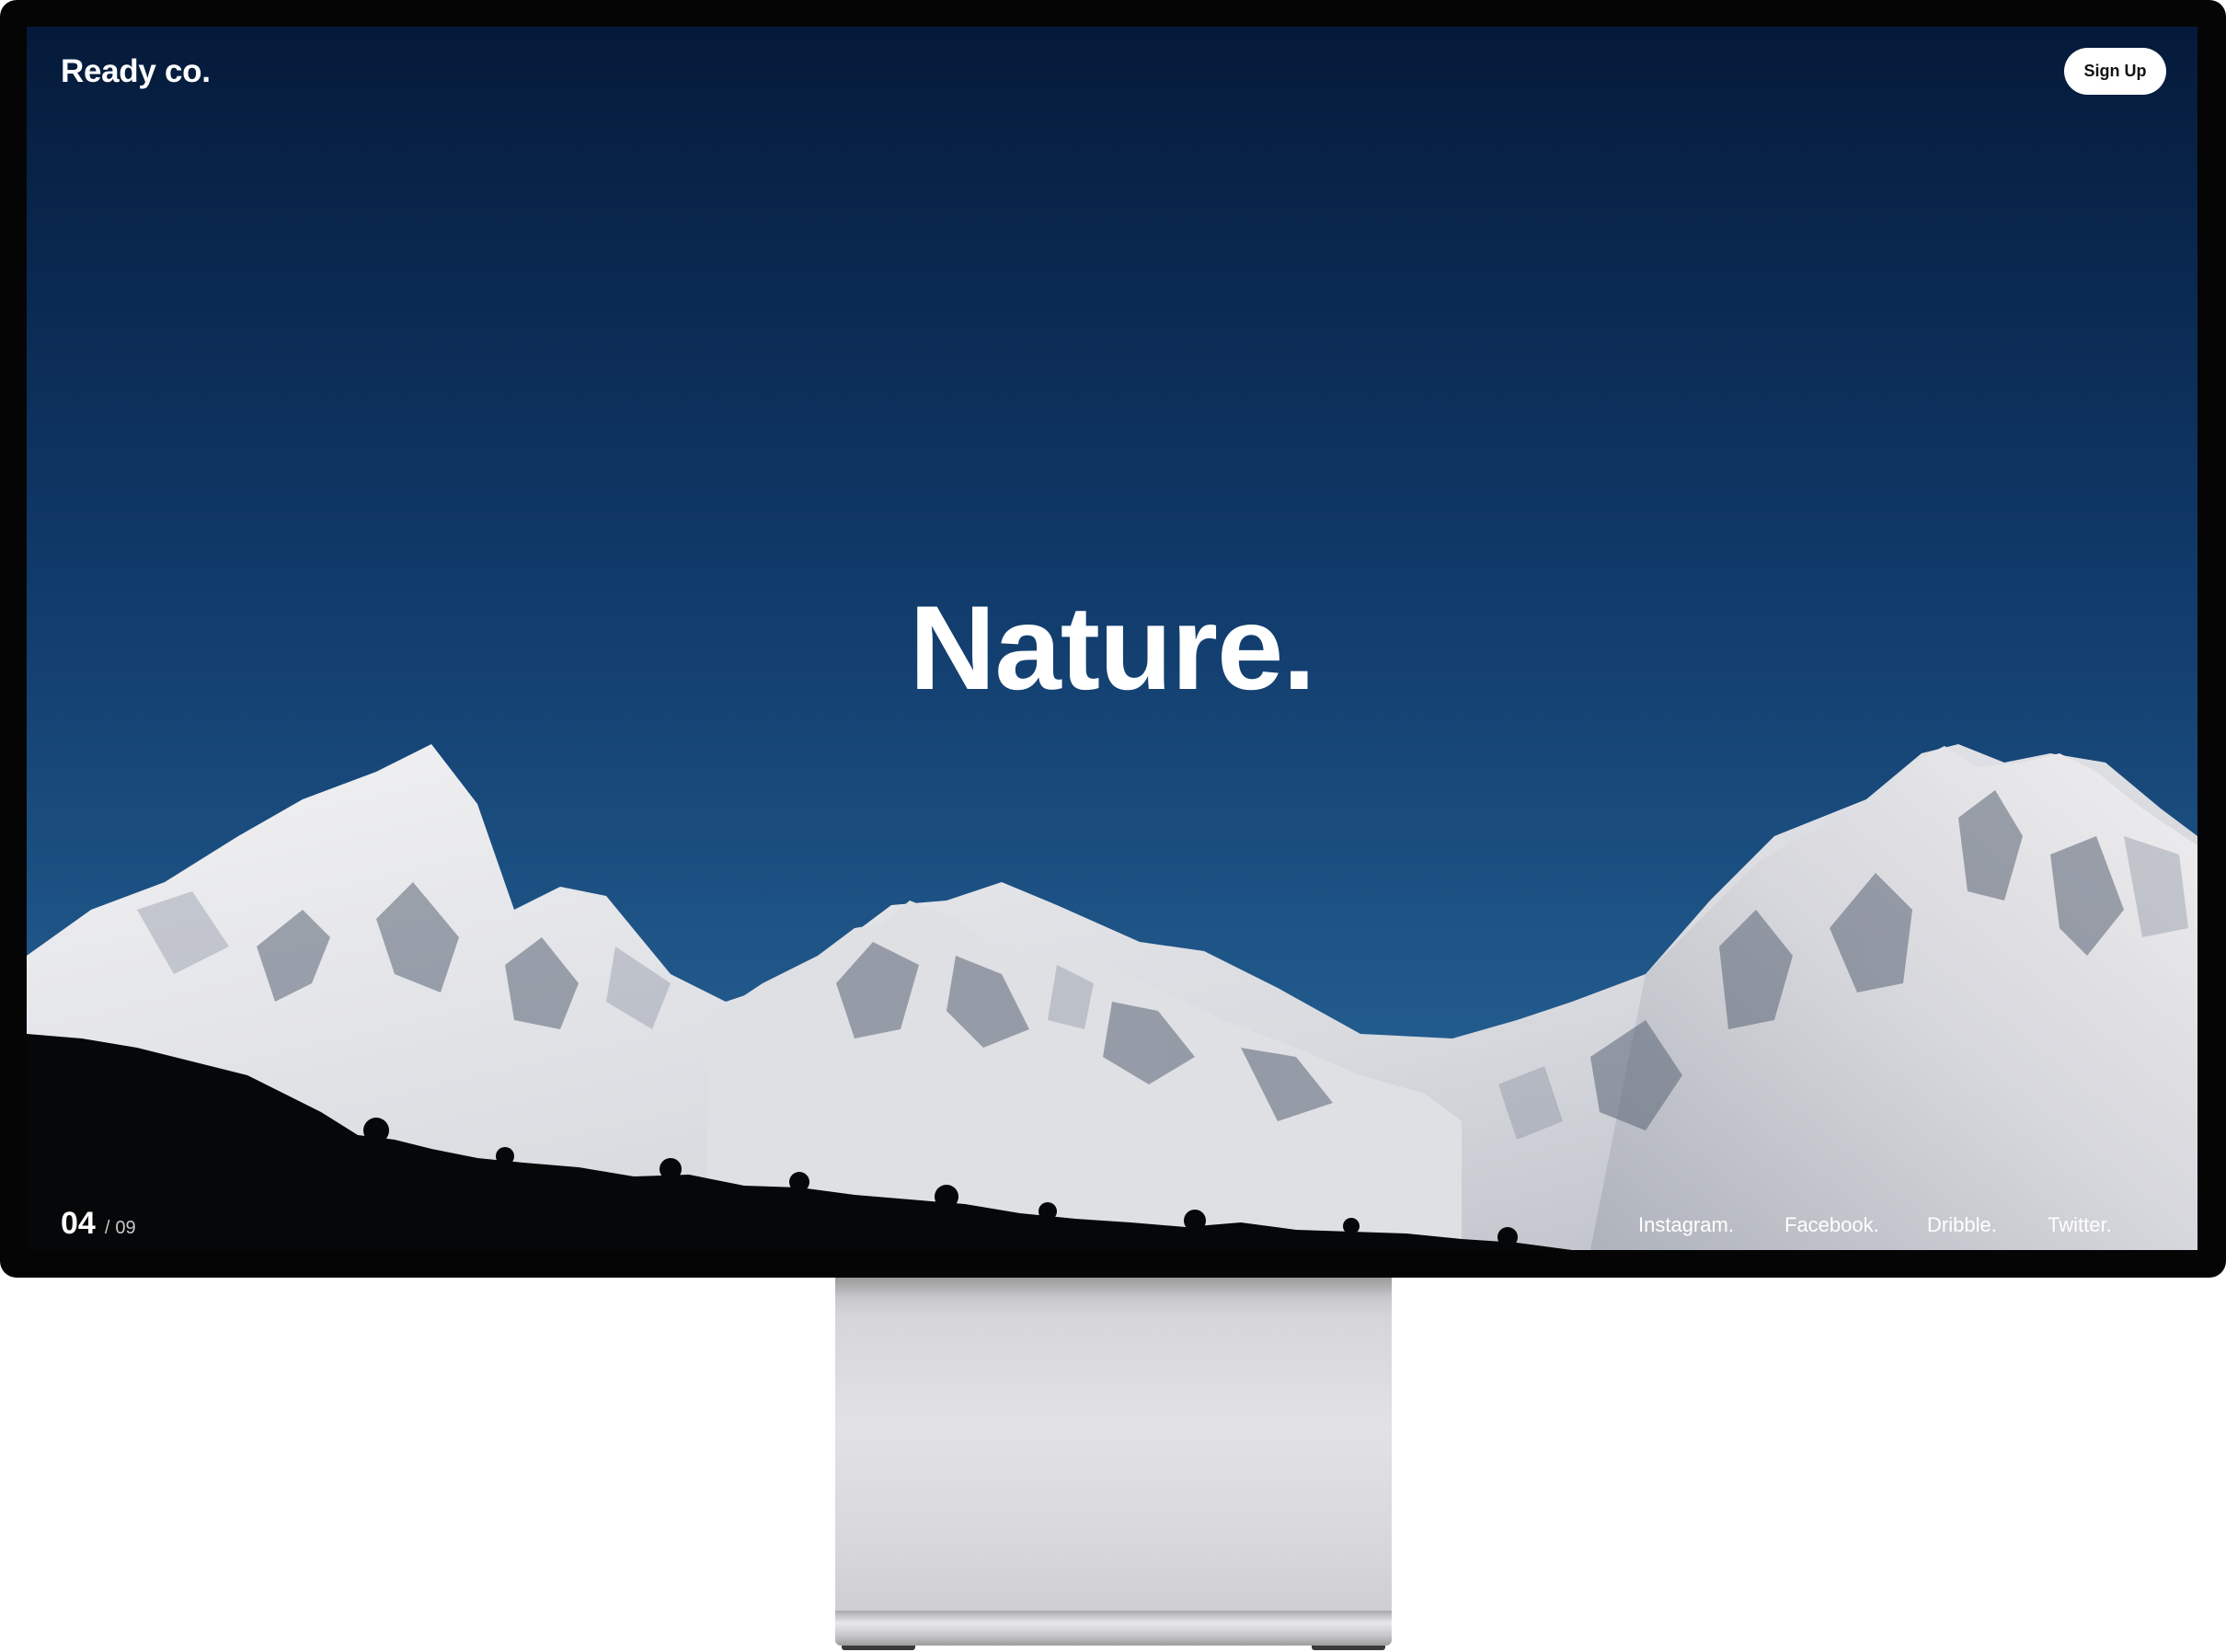 This screenshot has height=1652, width=2226. What do you see at coordinates (1113, 647) in the screenshot?
I see `hero-title: Nature.` at bounding box center [1113, 647].